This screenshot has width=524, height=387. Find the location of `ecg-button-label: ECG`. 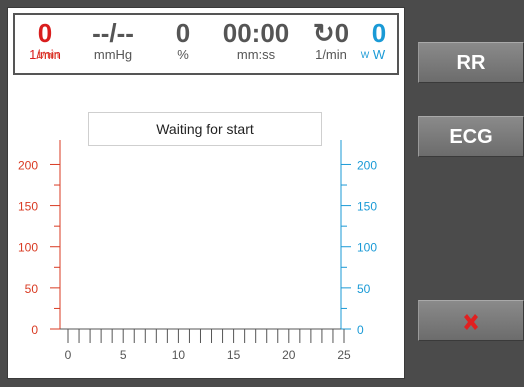

ecg-button-label: ECG is located at coordinates (471, 137).